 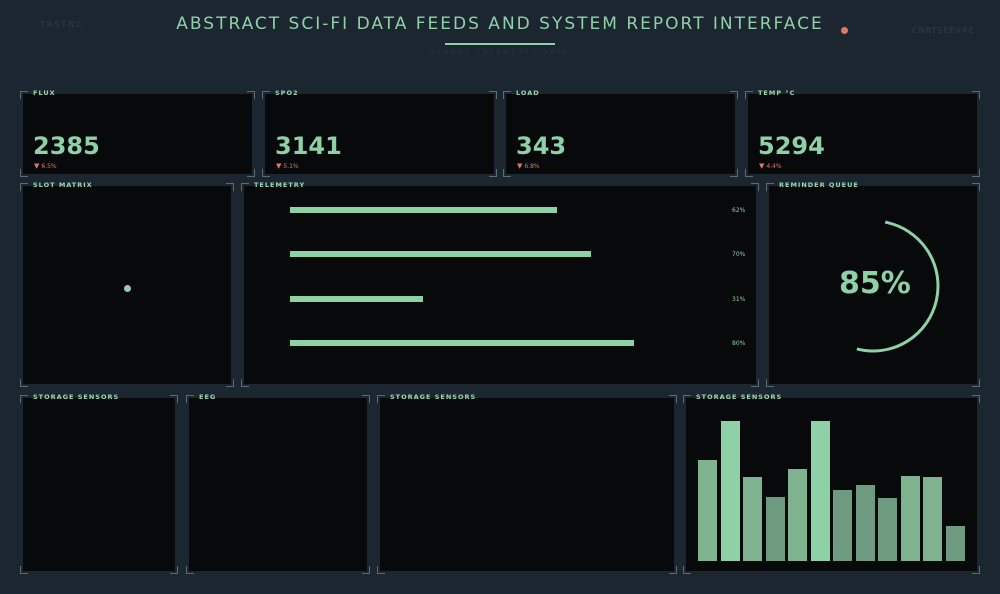 What do you see at coordinates (943, 30) in the screenshot?
I see `header-right-tag: CNRTSEEVRE` at bounding box center [943, 30].